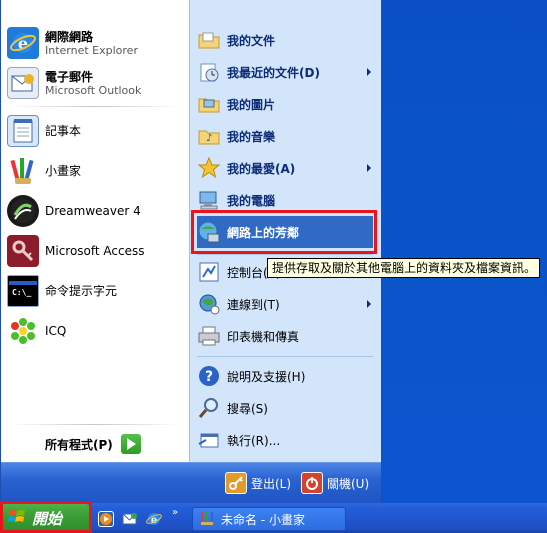  I want to click on outlook-icon, so click(23, 83).